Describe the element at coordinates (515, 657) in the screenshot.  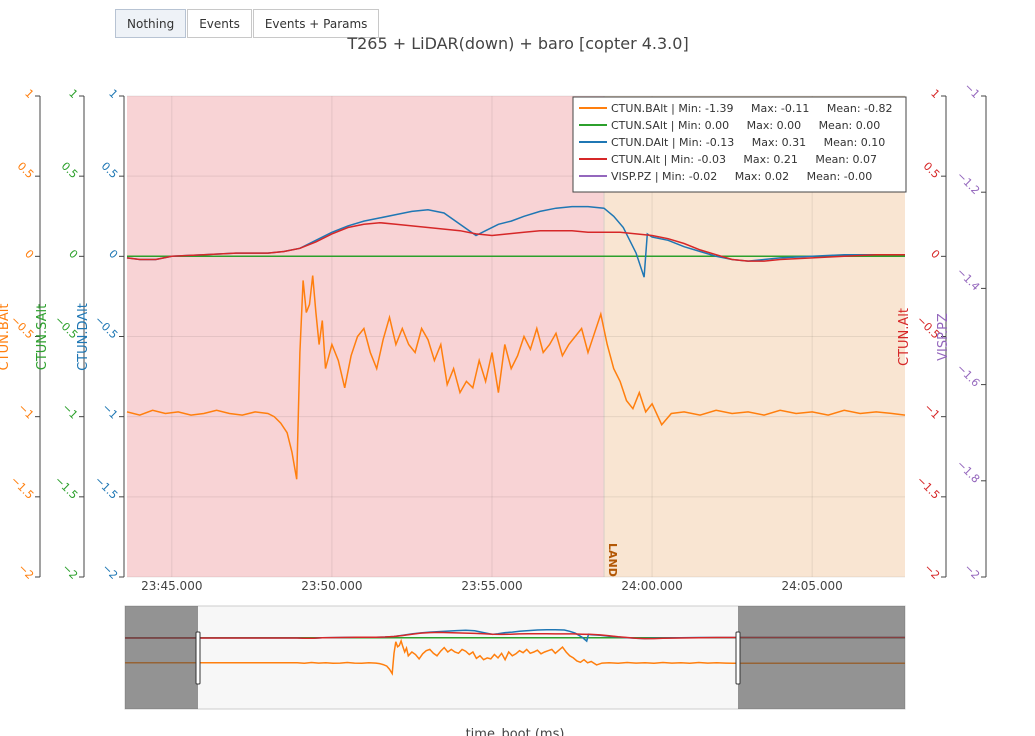
I see `range-slider` at that location.